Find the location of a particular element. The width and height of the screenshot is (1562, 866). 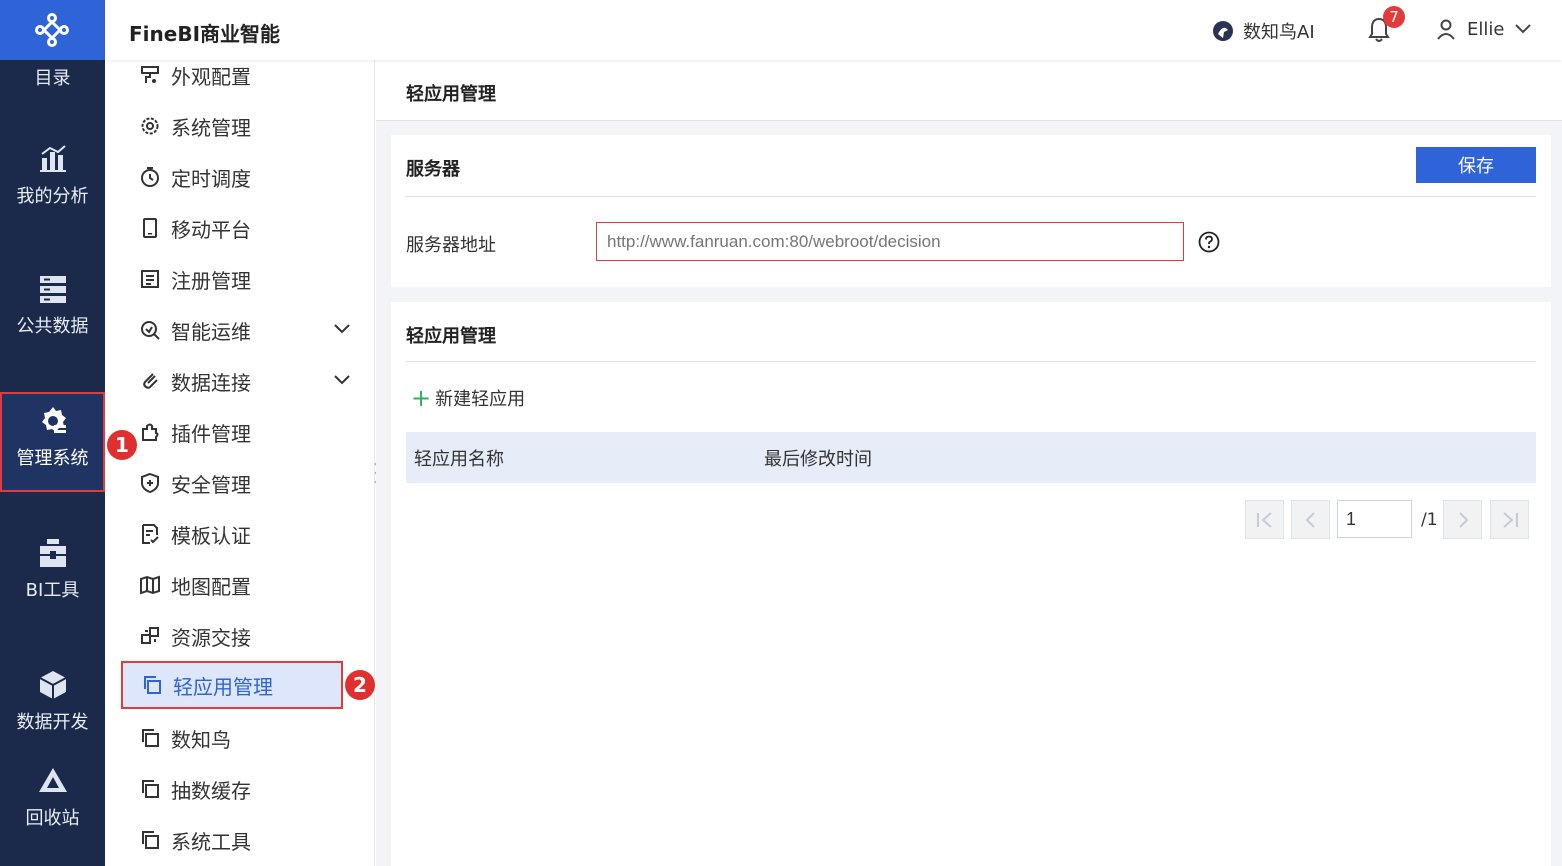

menu-item-system: 系统管理 is located at coordinates (232, 126).